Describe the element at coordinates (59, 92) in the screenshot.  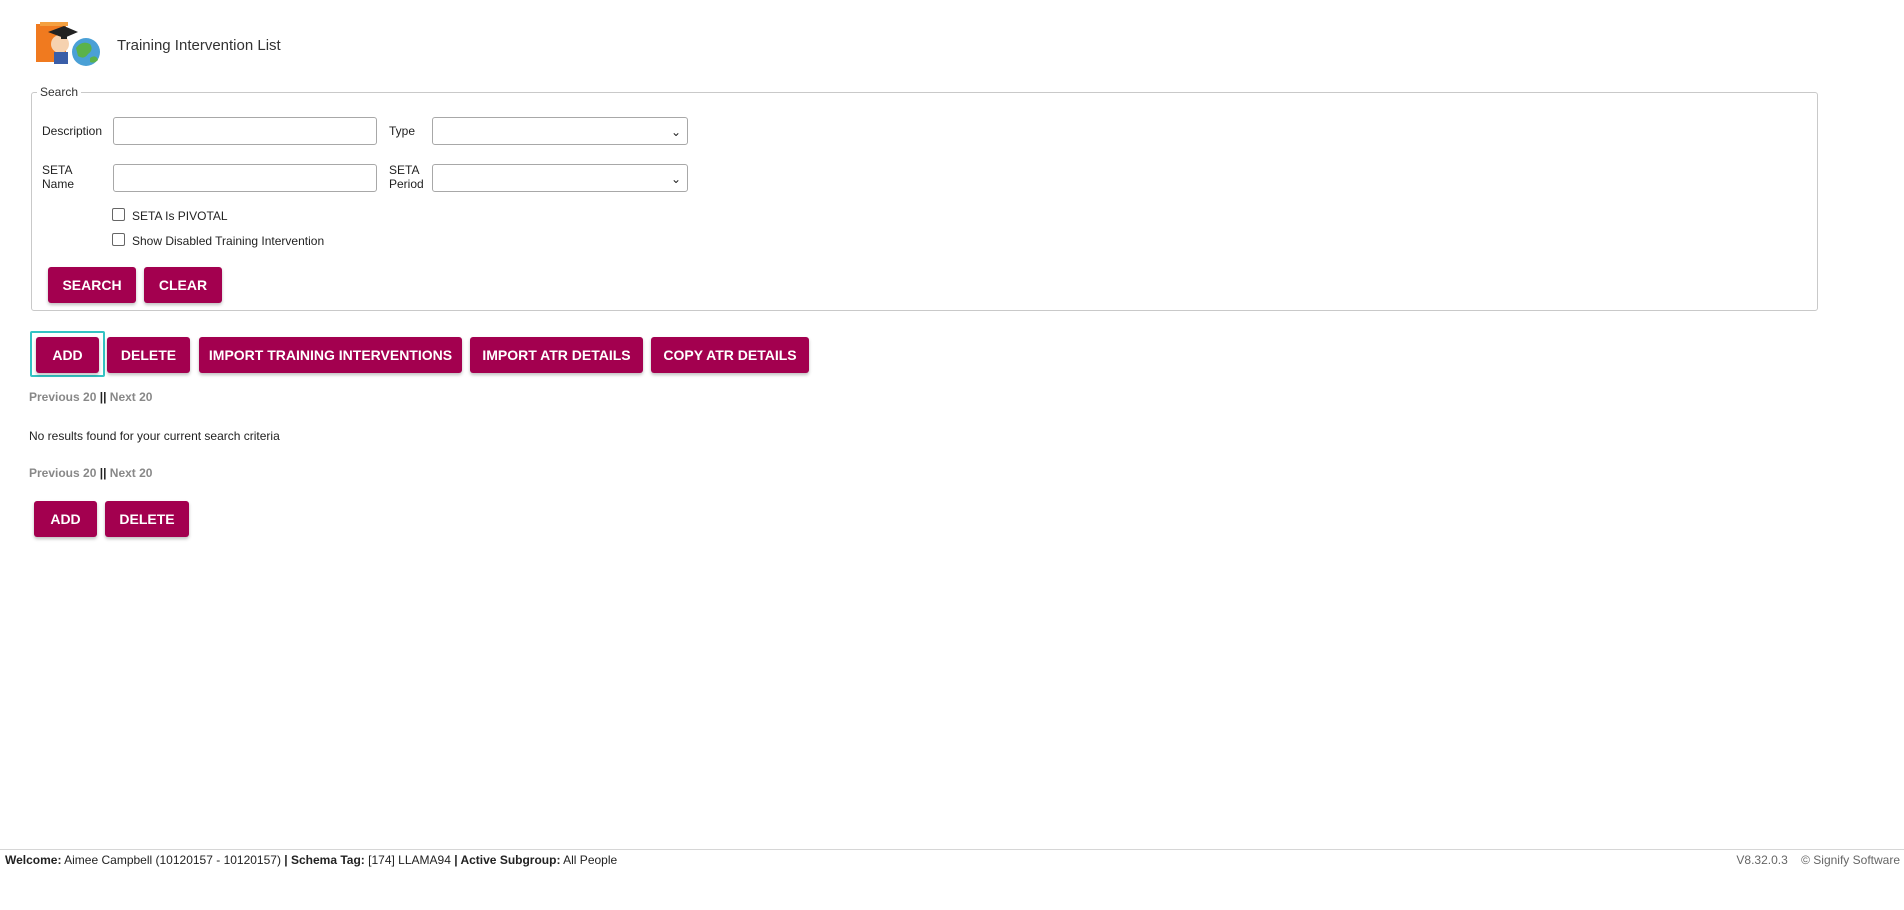
I see `search-legend: Search` at that location.